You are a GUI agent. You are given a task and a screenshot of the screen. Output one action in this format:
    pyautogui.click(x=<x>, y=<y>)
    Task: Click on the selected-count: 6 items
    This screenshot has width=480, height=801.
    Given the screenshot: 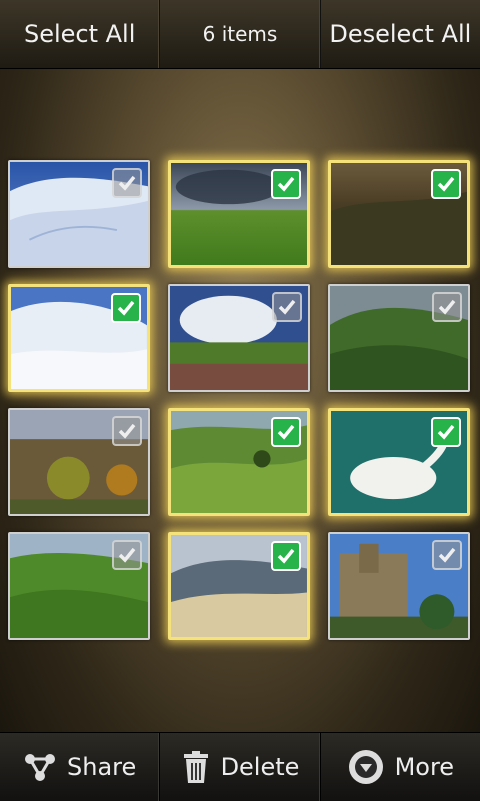 What is the action you would take?
    pyautogui.click(x=240, y=34)
    